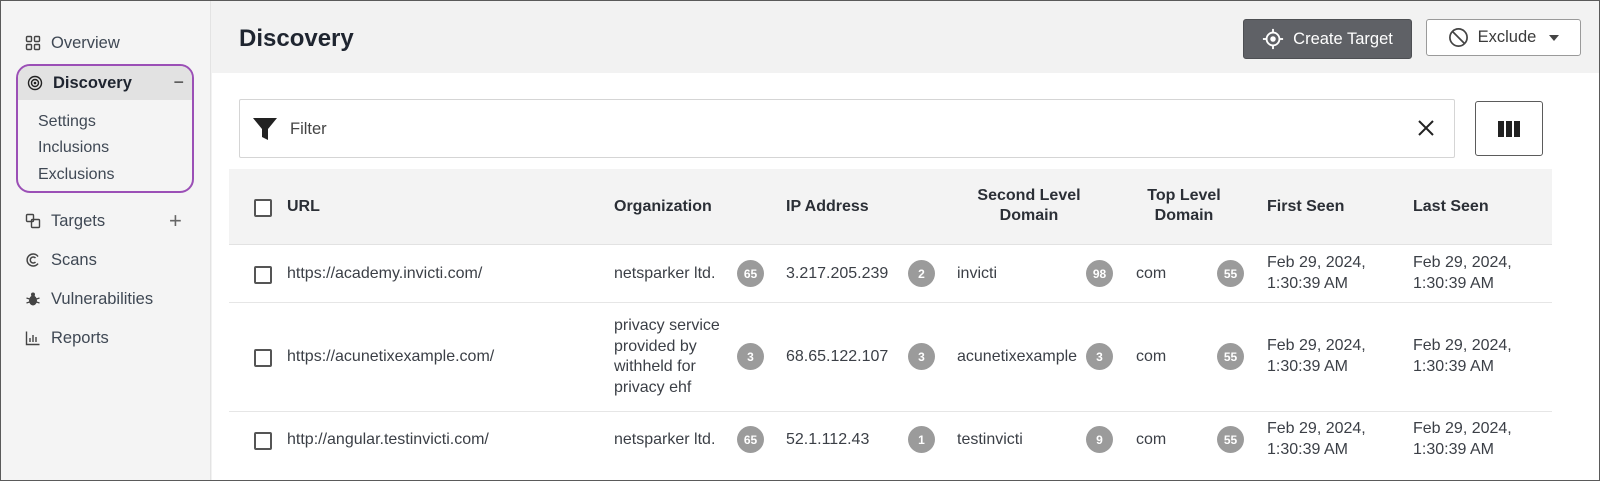  I want to click on create-target-label: Create Target, so click(1343, 38).